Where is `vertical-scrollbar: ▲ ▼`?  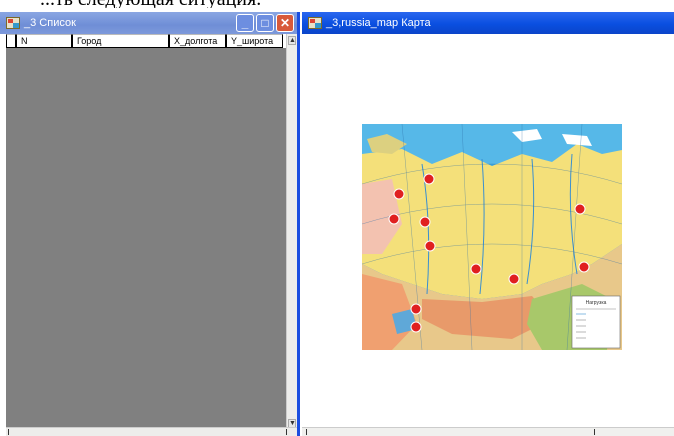 vertical-scrollbar: ▲ ▼ is located at coordinates (291, 231).